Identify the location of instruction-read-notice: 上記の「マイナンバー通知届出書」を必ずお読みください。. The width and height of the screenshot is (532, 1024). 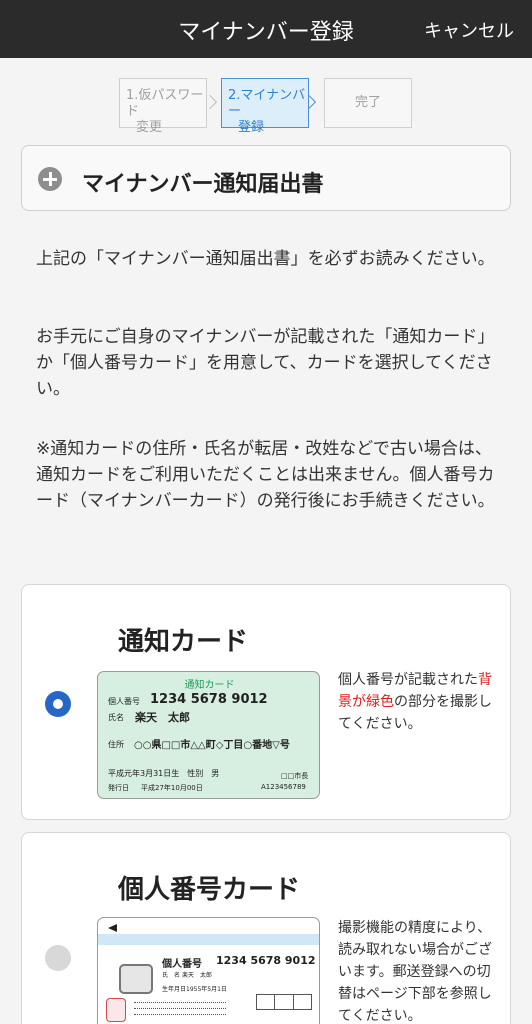
(265, 259).